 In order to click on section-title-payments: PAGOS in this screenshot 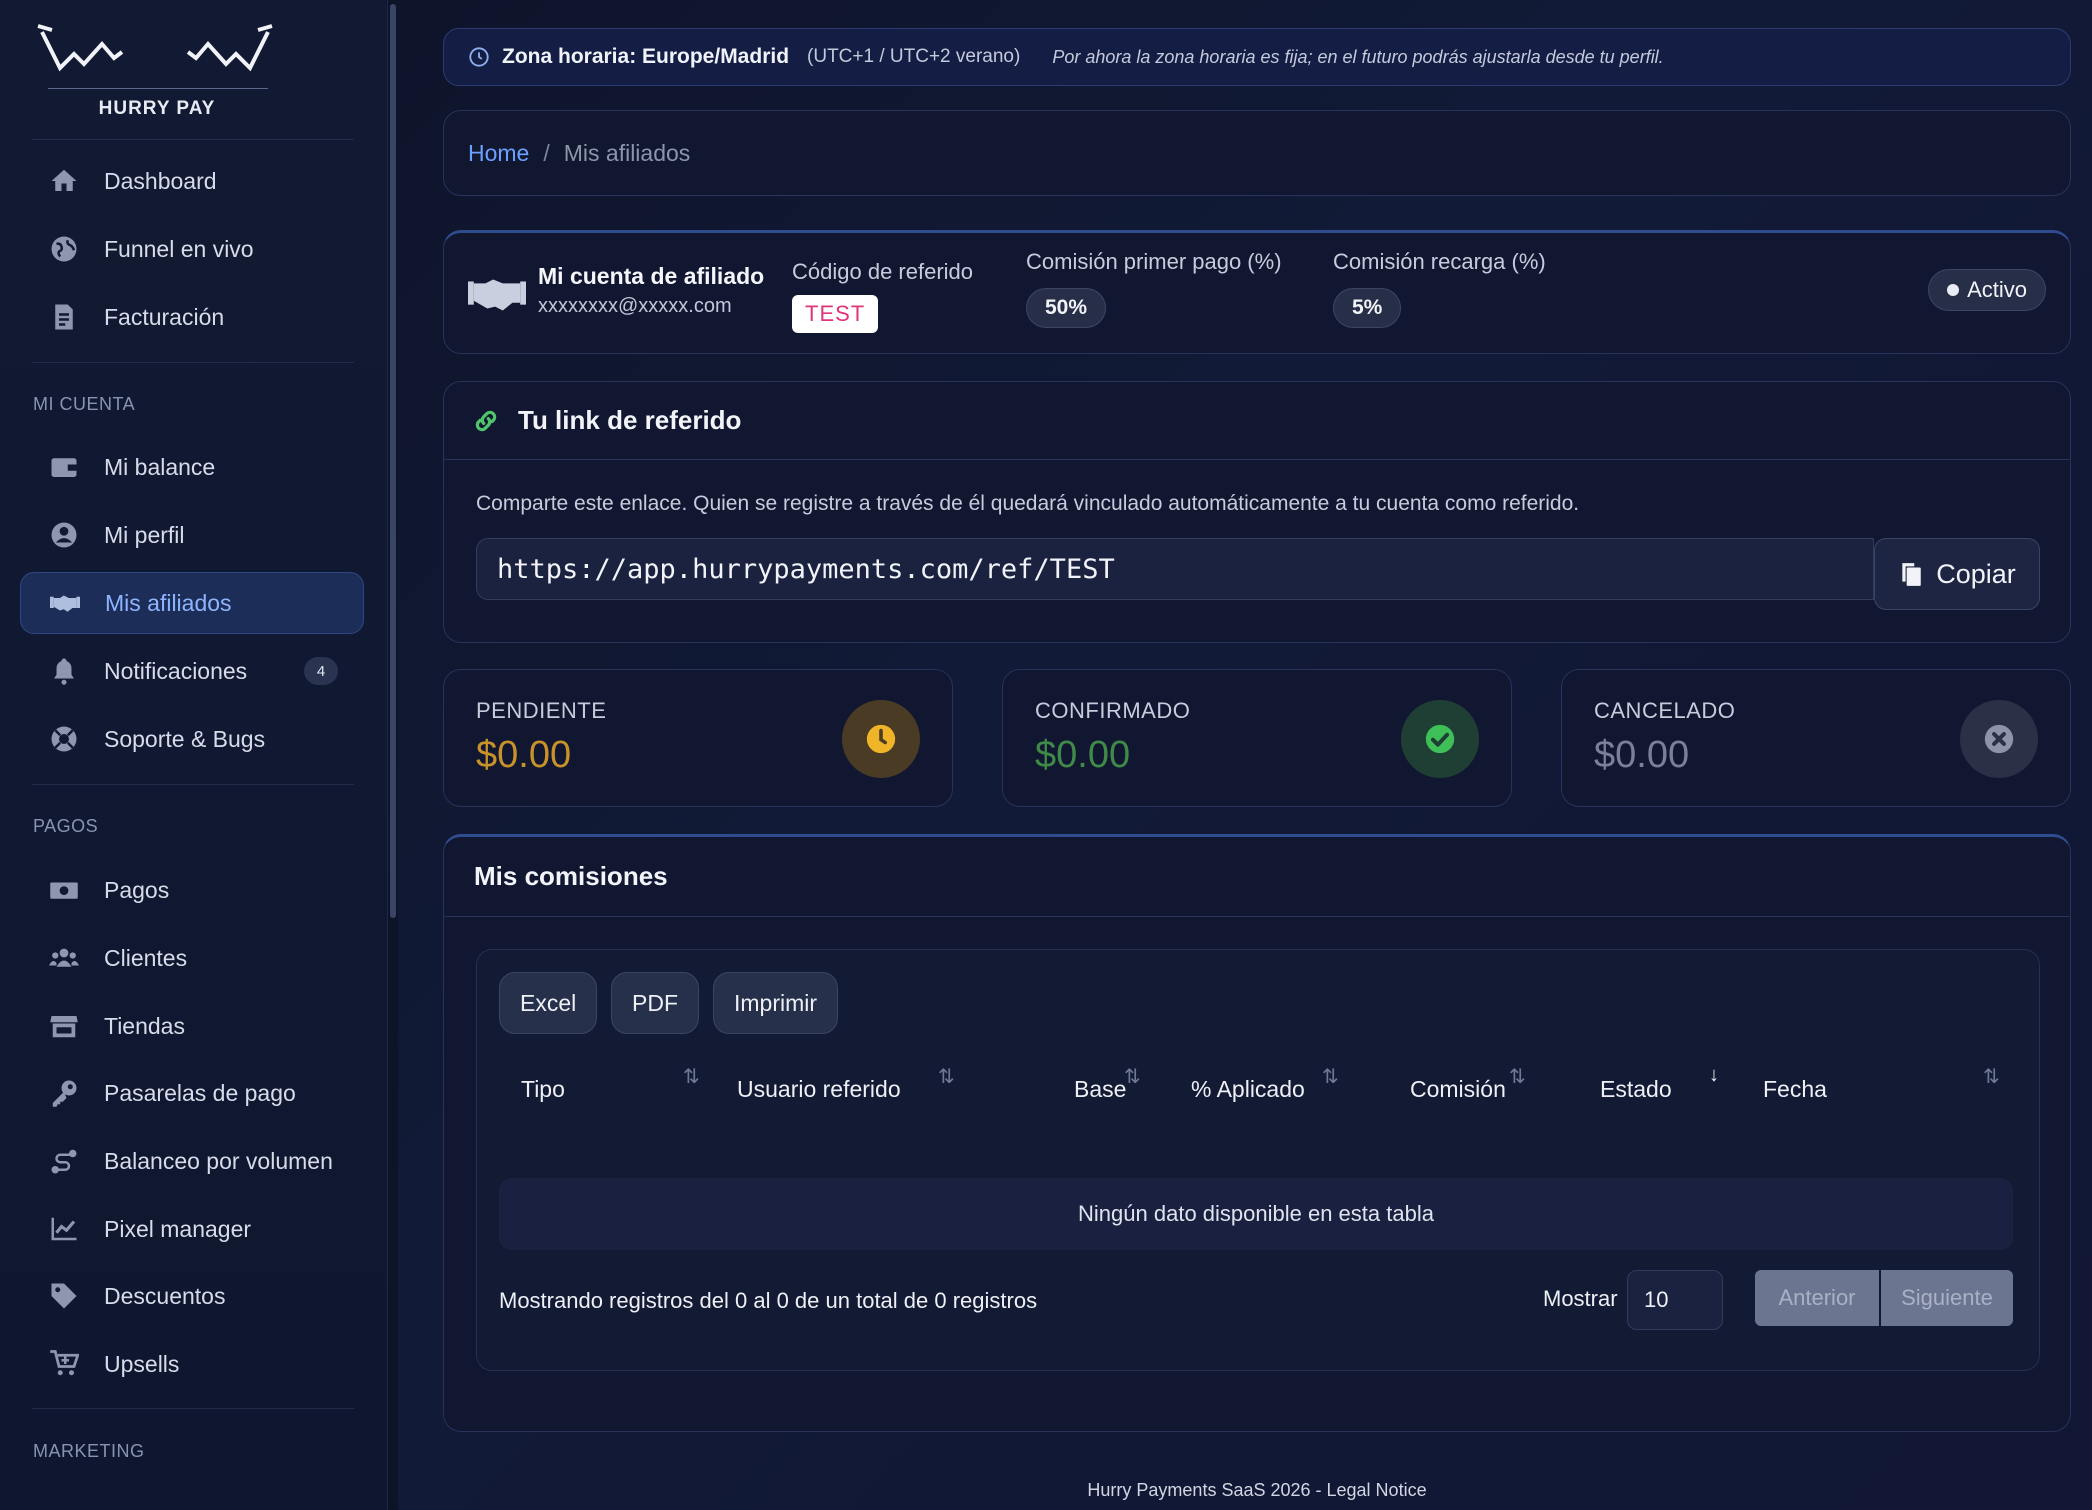, I will do `click(66, 826)`.